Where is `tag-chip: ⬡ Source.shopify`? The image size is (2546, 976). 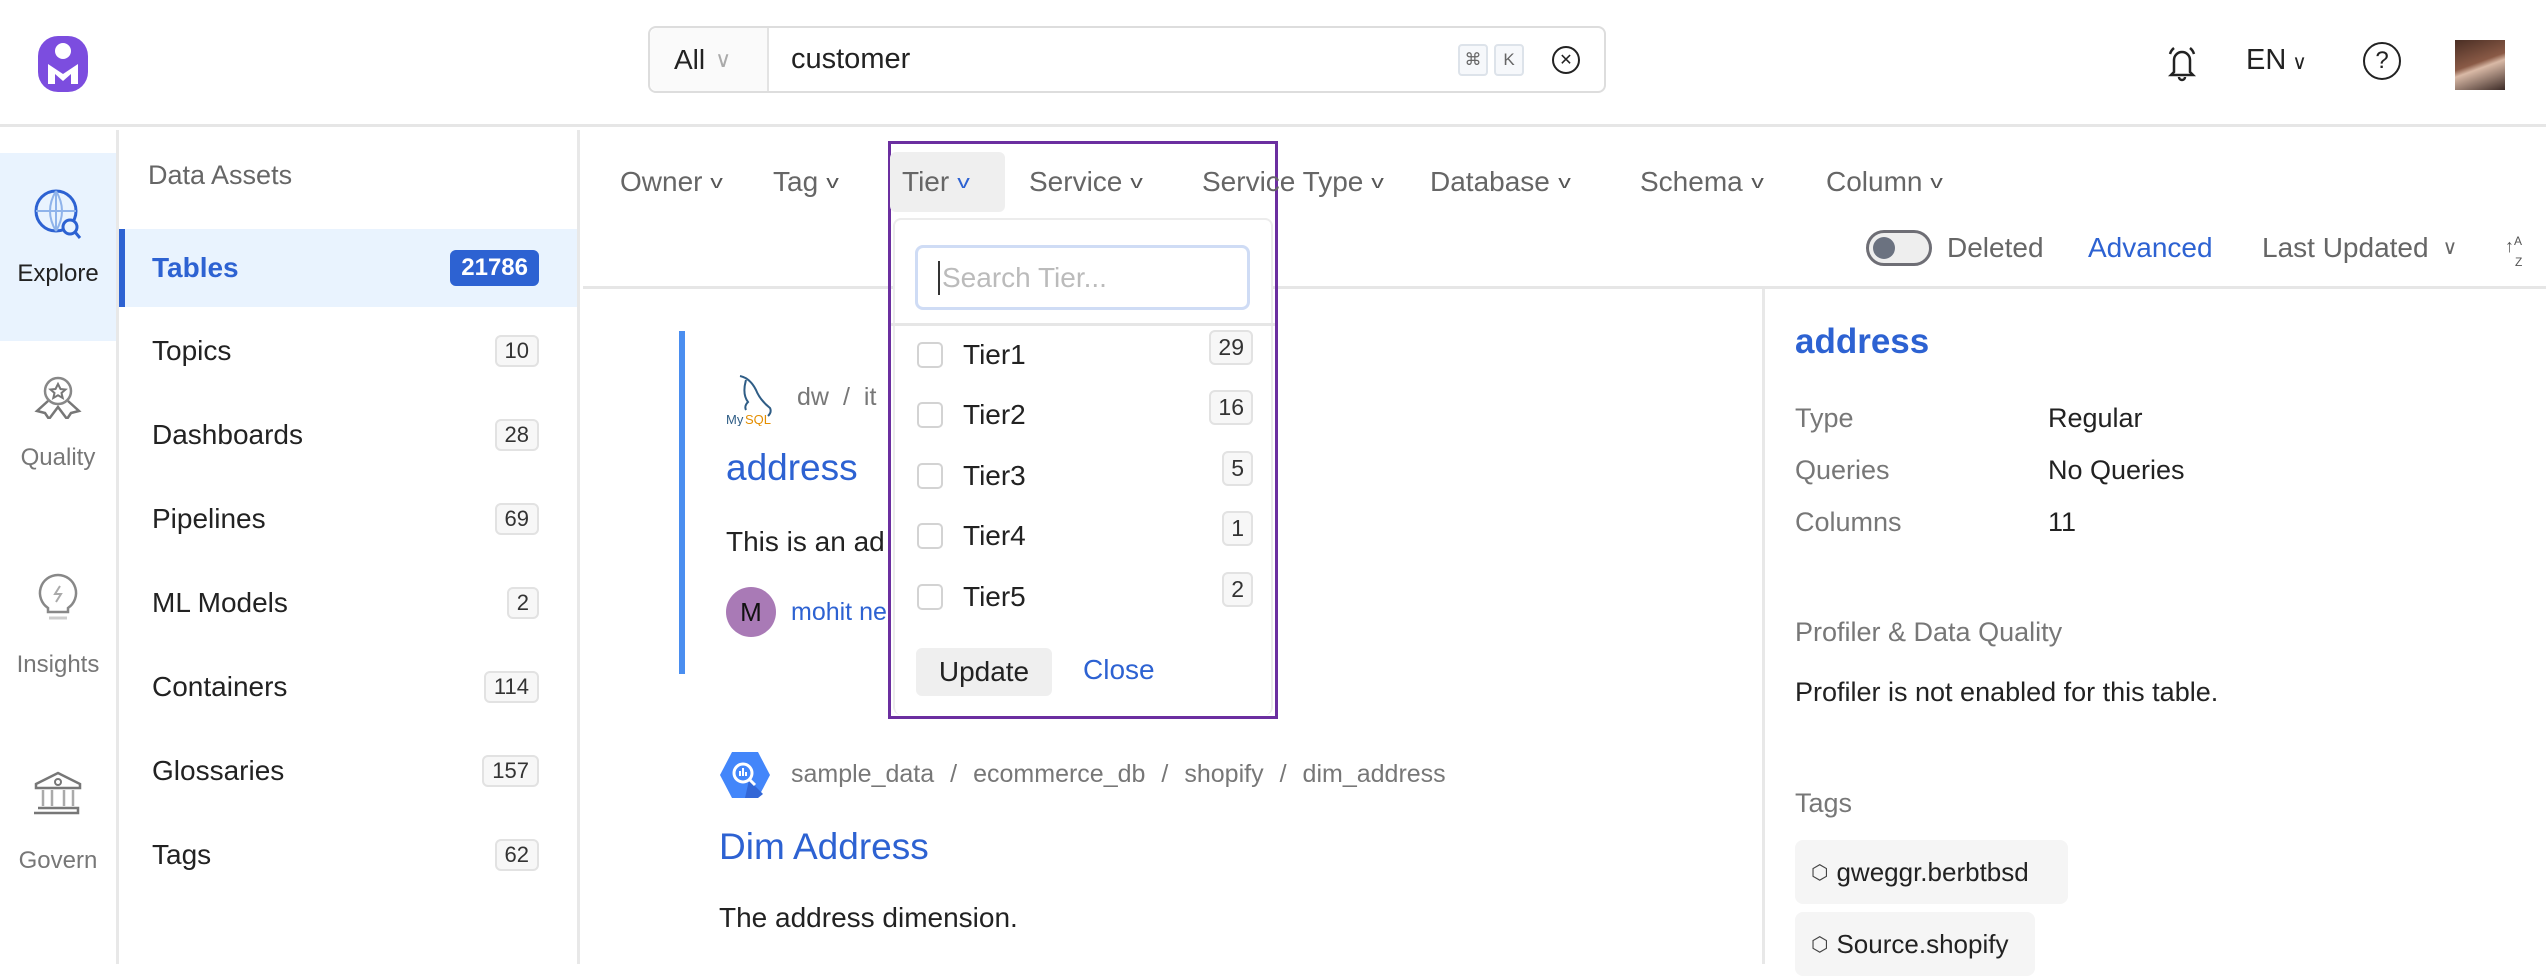 tag-chip: ⬡ Source.shopify is located at coordinates (1915, 944).